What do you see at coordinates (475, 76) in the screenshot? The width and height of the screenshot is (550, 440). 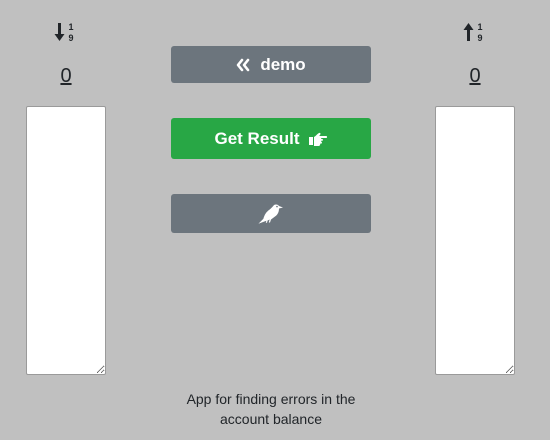 I see `right-count: 0` at bounding box center [475, 76].